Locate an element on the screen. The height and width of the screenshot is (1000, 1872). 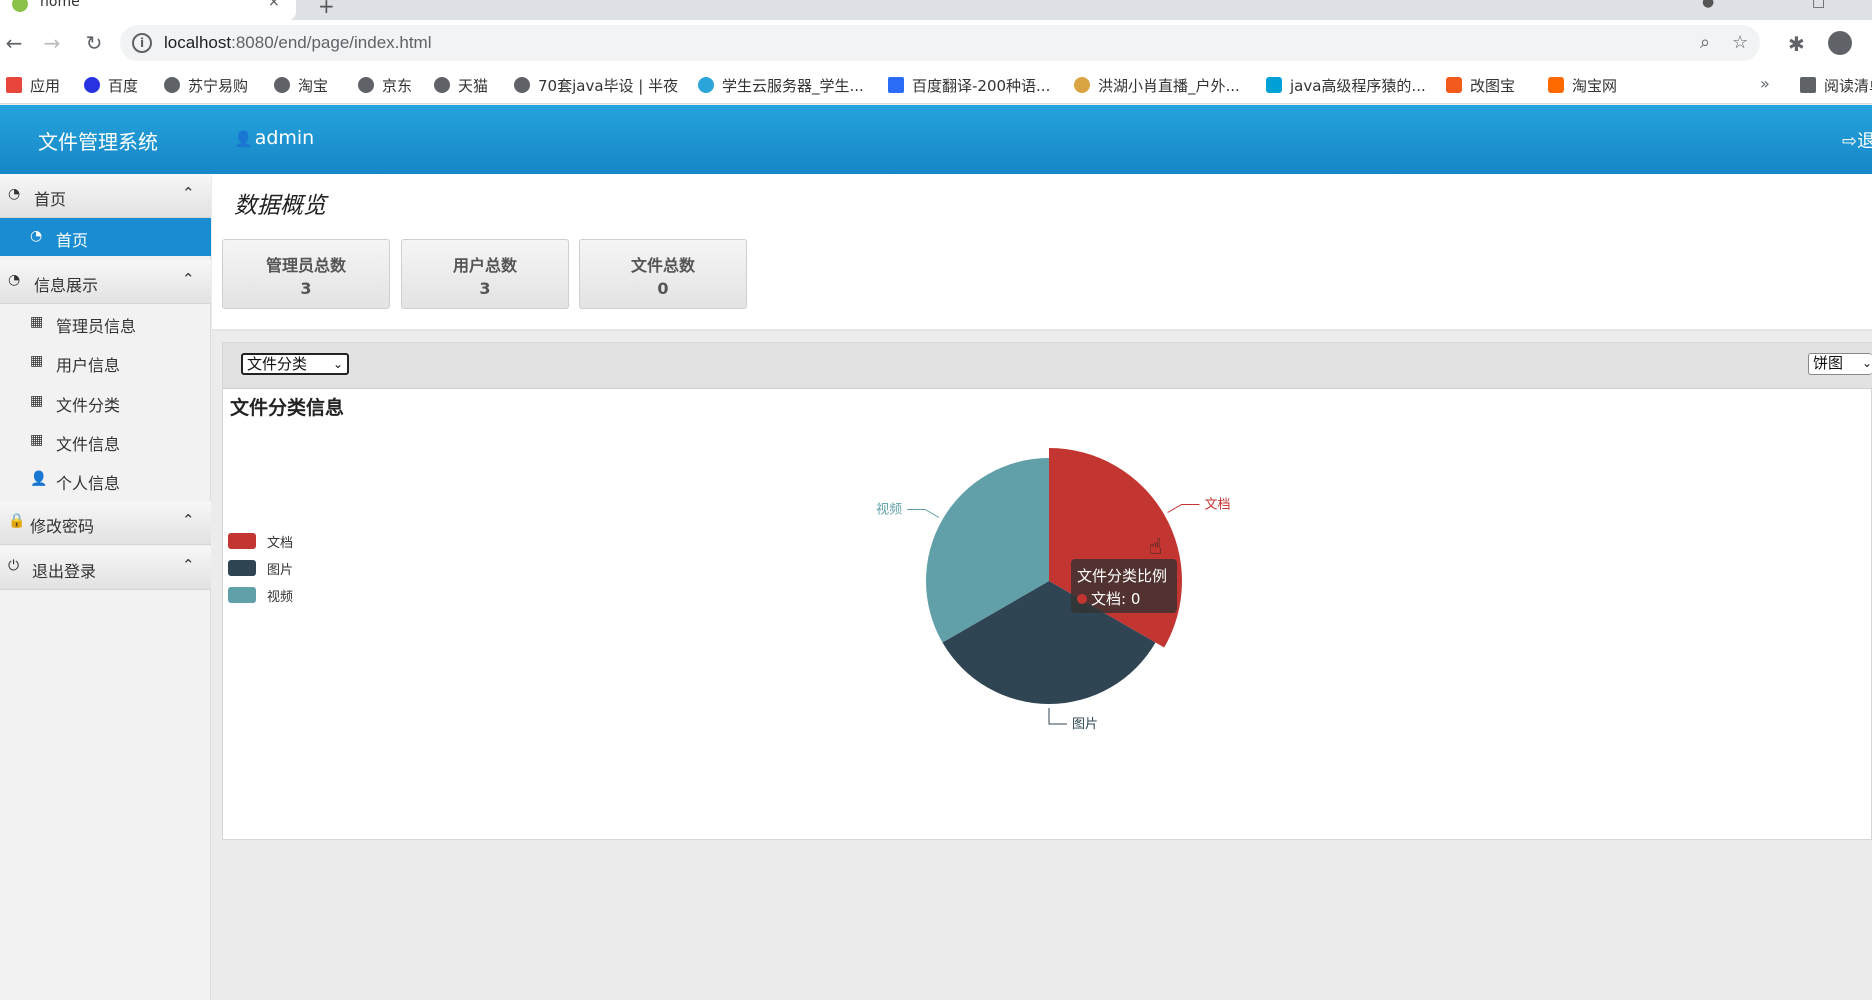
star-icon: ☆ is located at coordinates (1740, 42).